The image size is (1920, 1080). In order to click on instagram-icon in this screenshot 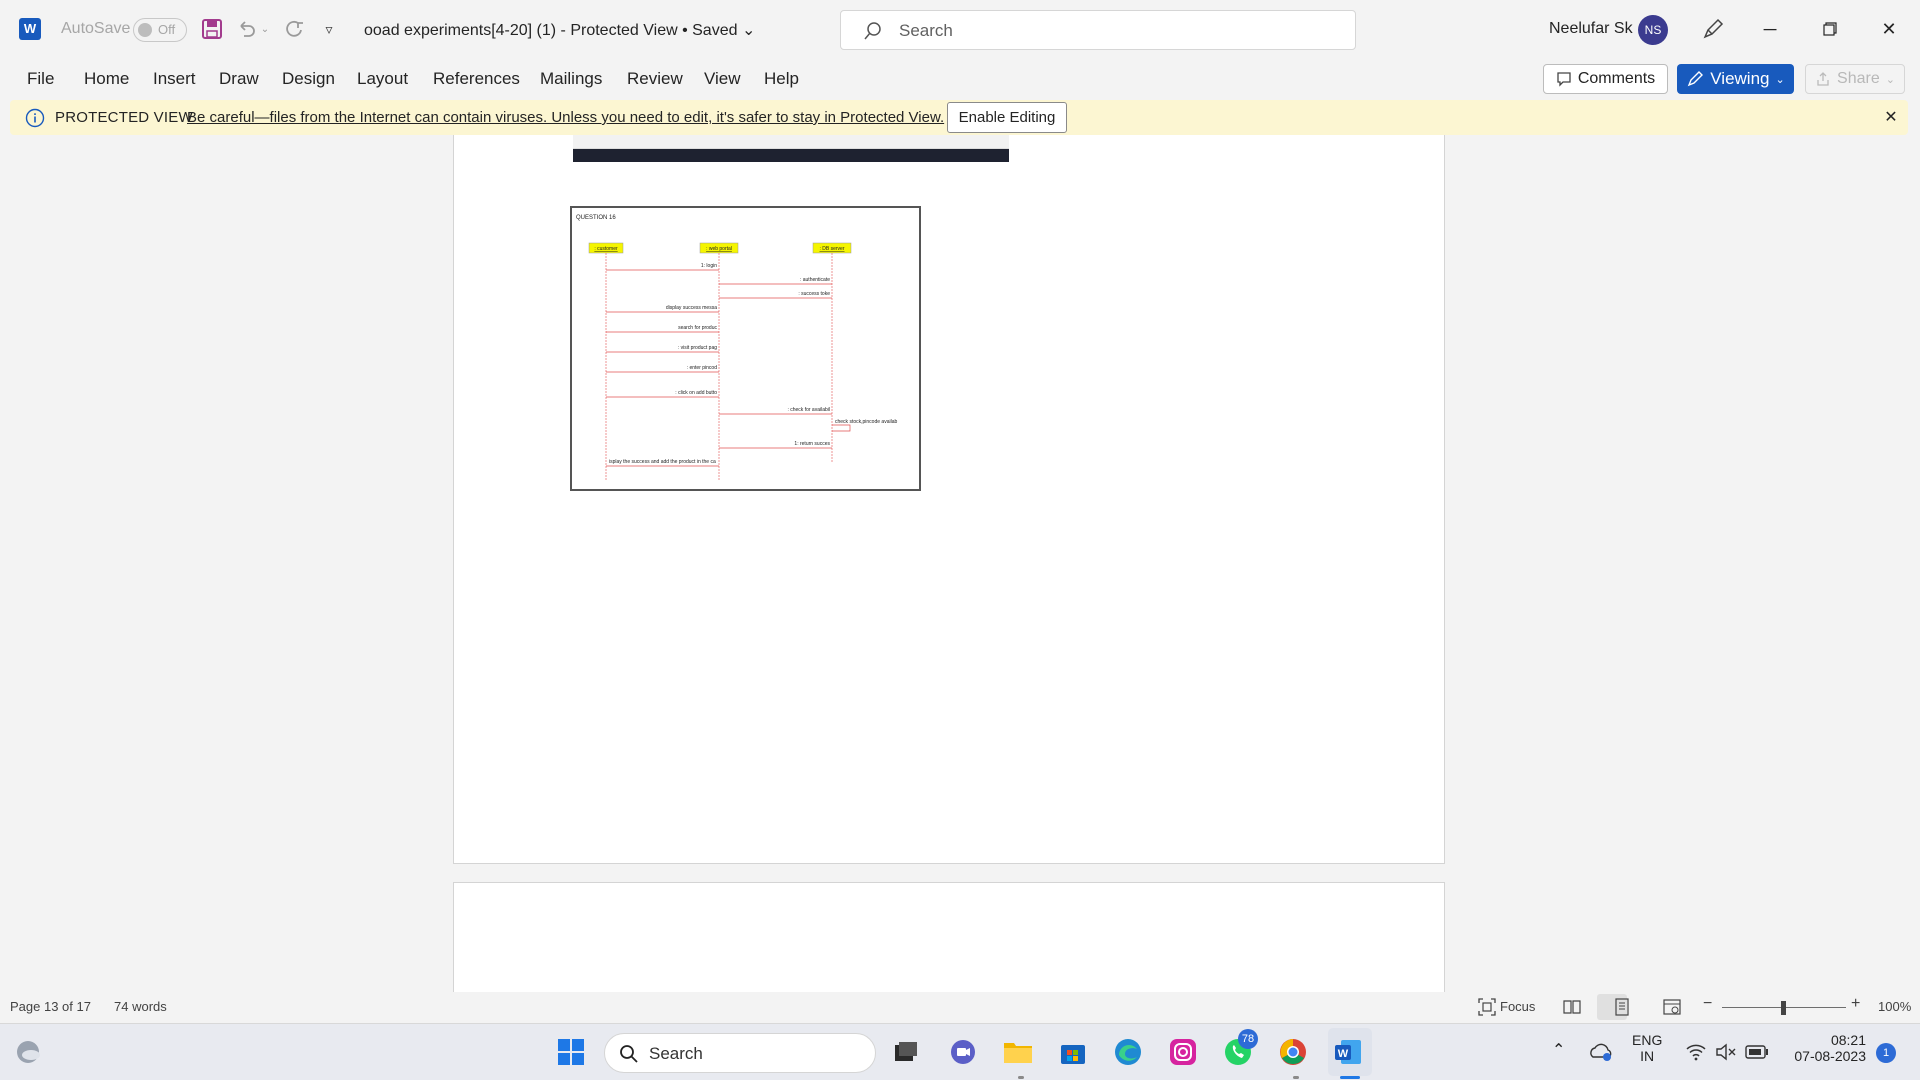, I will do `click(1183, 1052)`.